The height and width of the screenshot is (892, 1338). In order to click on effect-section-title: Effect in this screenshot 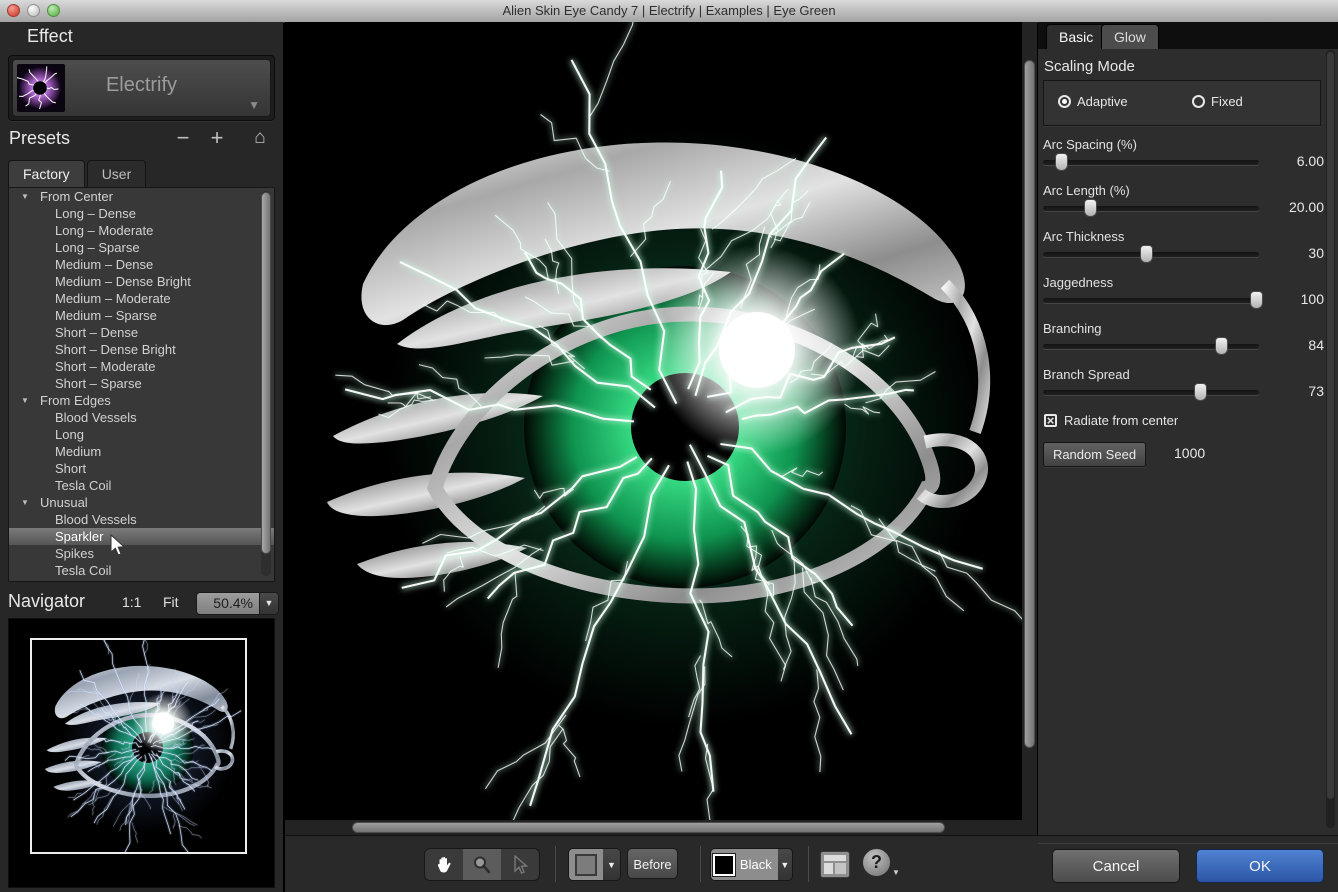, I will do `click(50, 36)`.